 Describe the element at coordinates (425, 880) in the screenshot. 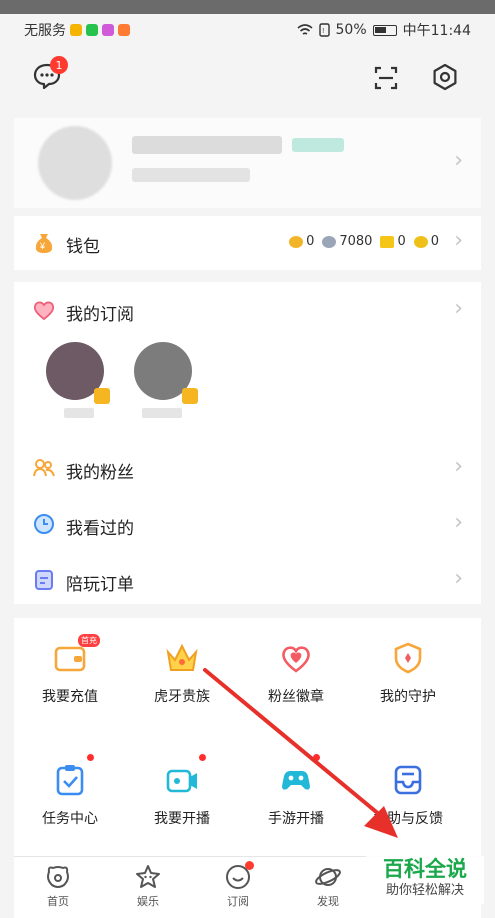

I see `watermark: 百科全说 助你轻松解决` at that location.